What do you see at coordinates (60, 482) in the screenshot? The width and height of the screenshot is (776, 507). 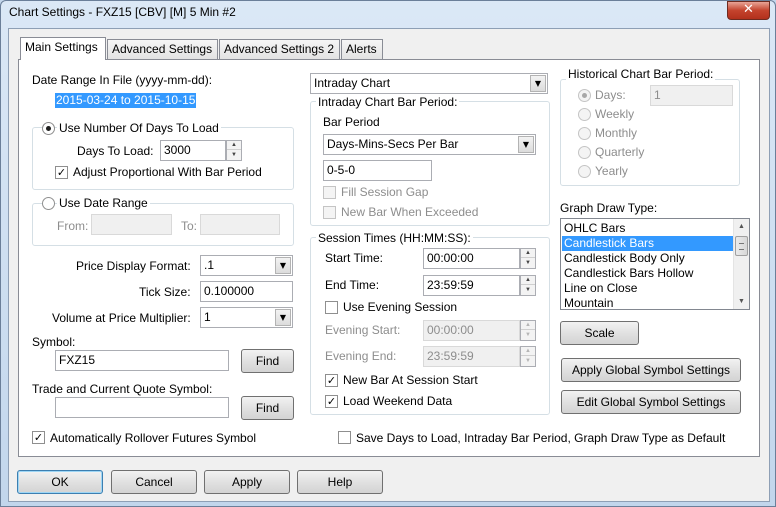 I see `ok-button: OK` at bounding box center [60, 482].